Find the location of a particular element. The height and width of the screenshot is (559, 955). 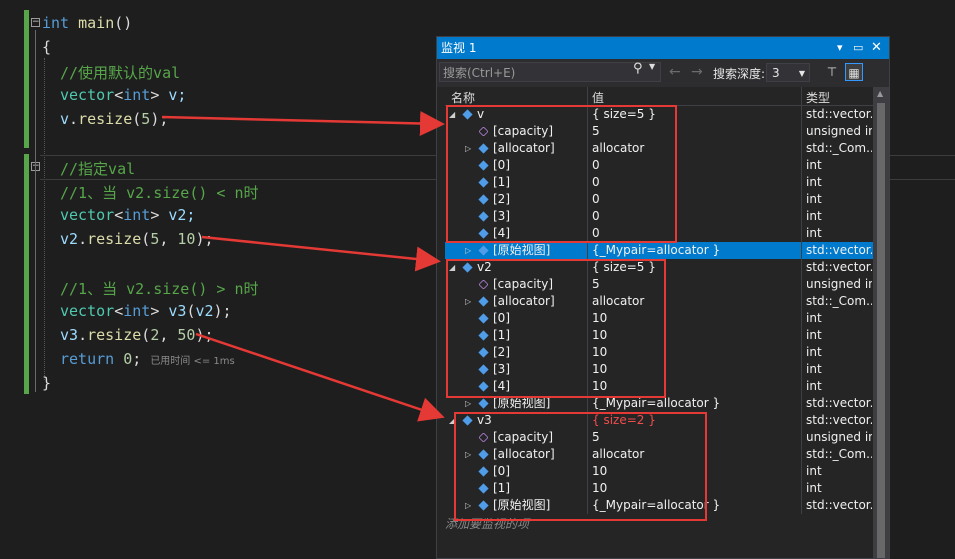

arrow-v is located at coordinates (303, 123).